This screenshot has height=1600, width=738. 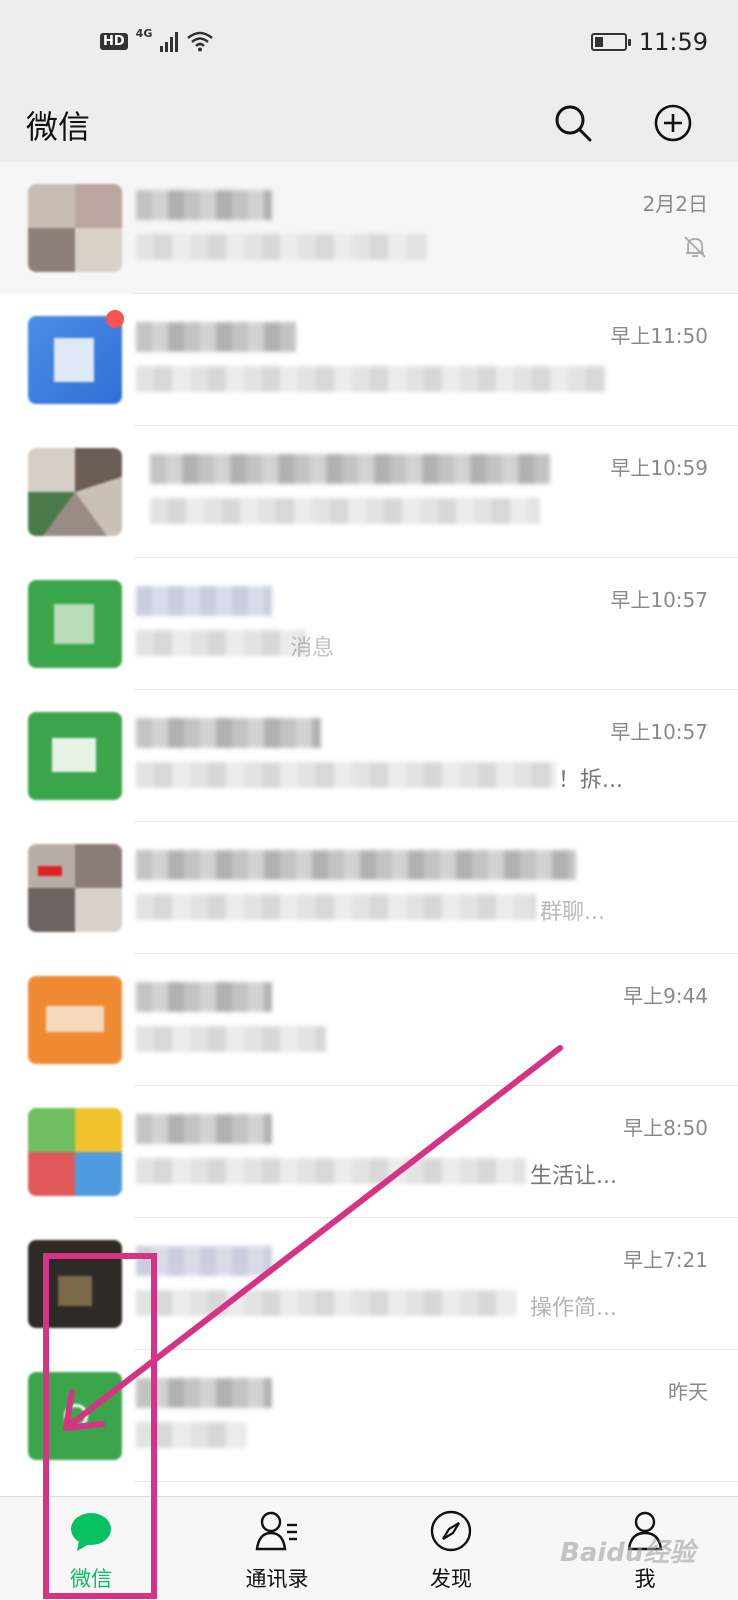 I want to click on chat-time: 早上11:50, so click(x=659, y=336).